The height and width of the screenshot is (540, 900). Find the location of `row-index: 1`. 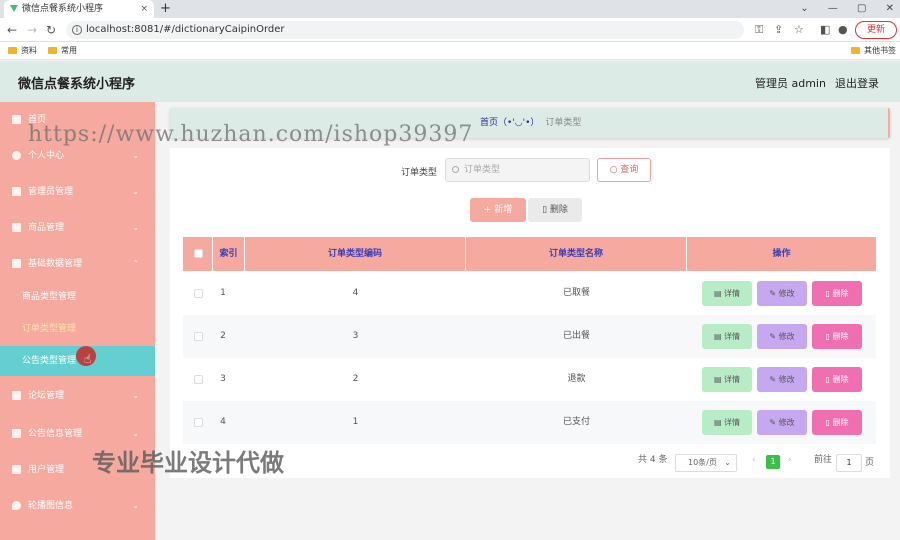

row-index: 1 is located at coordinates (223, 293).